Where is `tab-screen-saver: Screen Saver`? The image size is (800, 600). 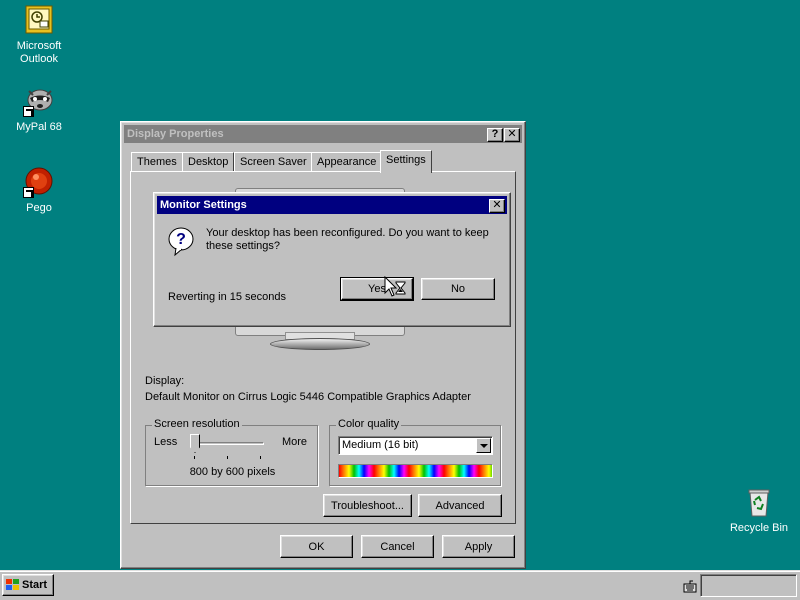
tab-screen-saver: Screen Saver is located at coordinates (273, 162).